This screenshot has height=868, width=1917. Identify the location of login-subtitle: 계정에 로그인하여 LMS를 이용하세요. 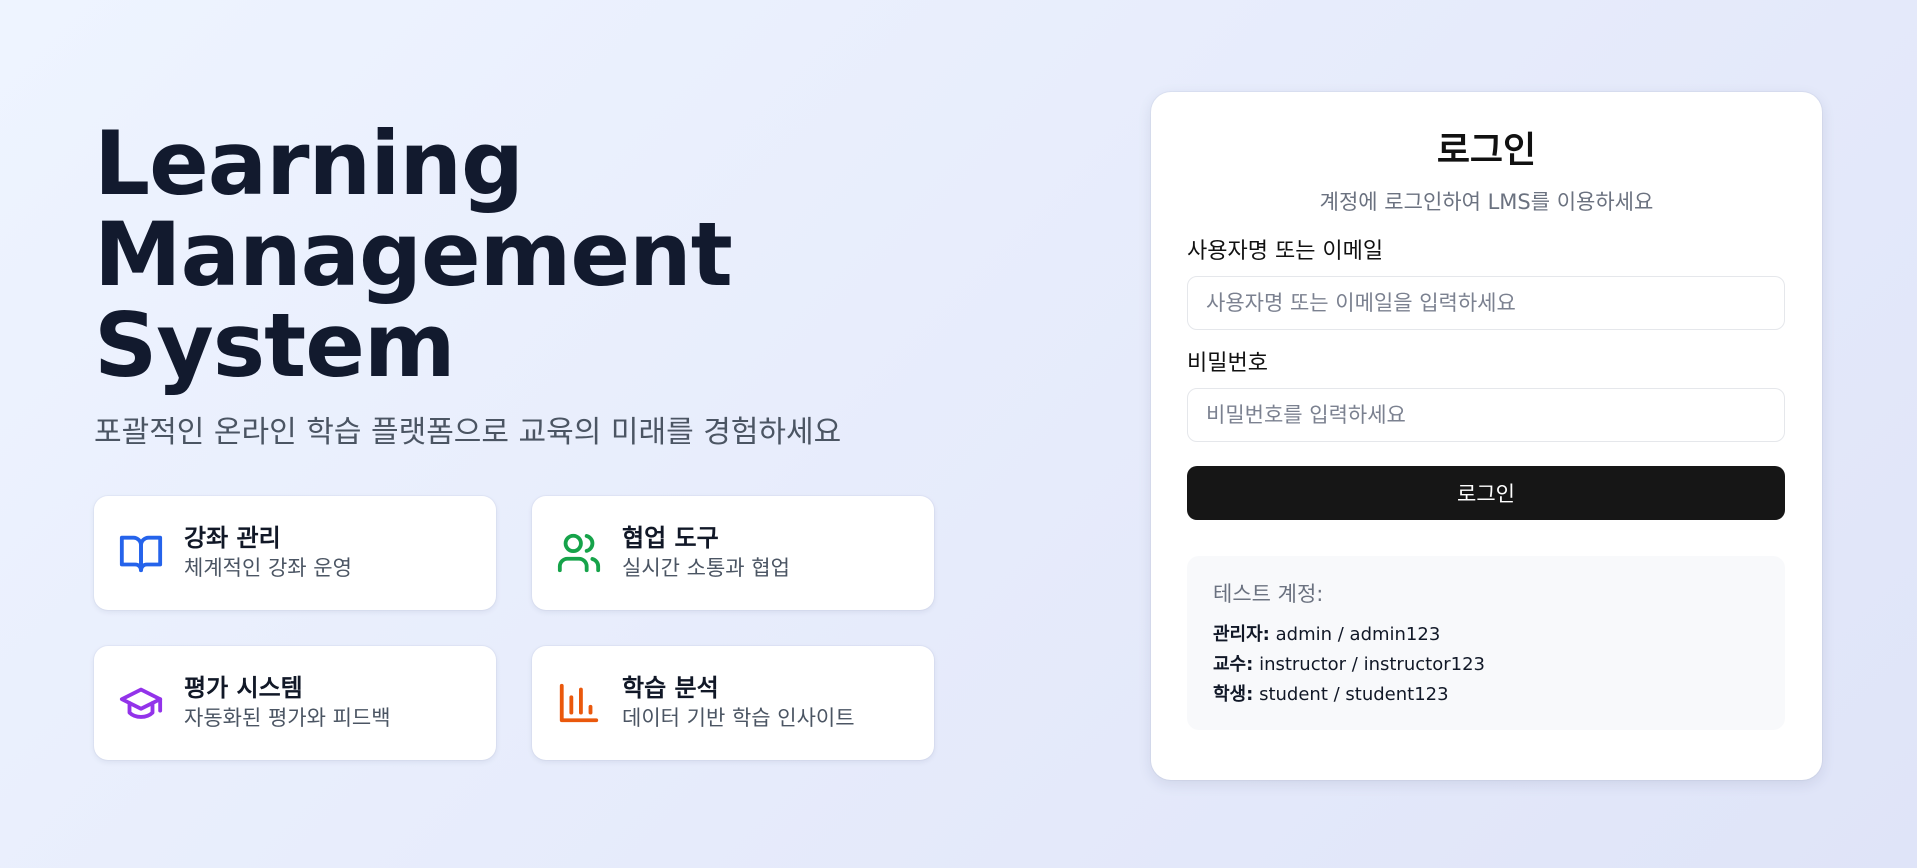
(1486, 202).